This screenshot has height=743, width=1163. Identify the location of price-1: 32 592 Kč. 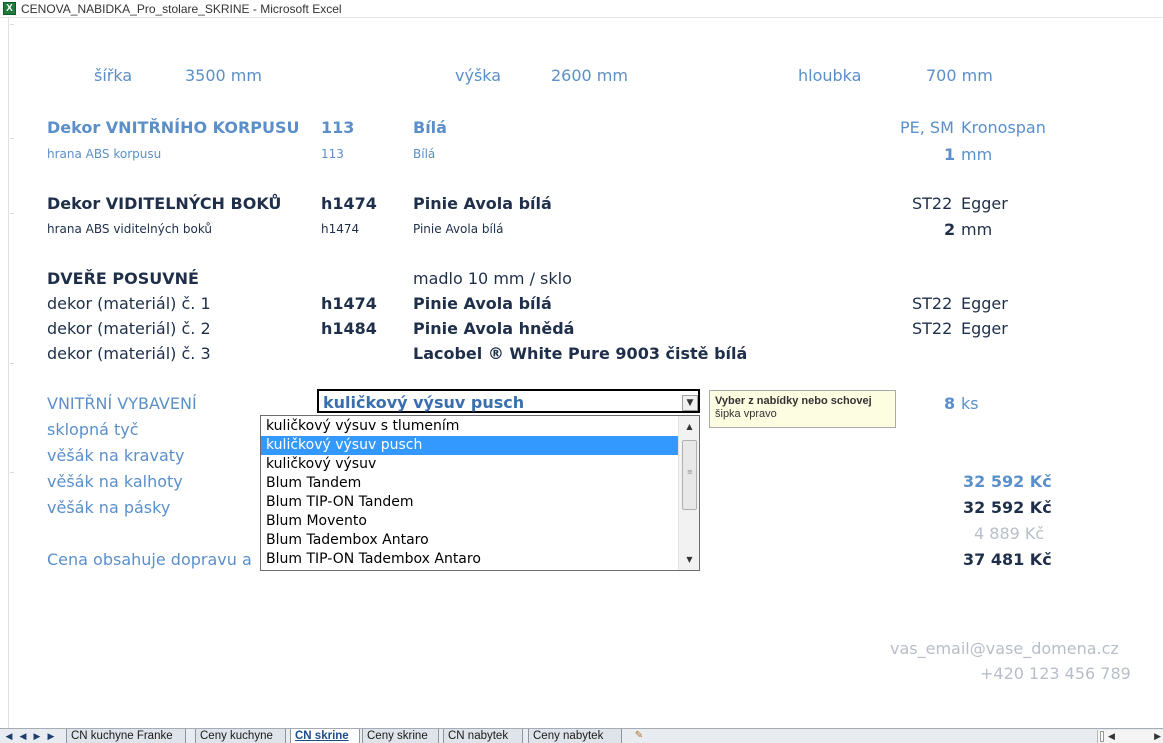
(1007, 481).